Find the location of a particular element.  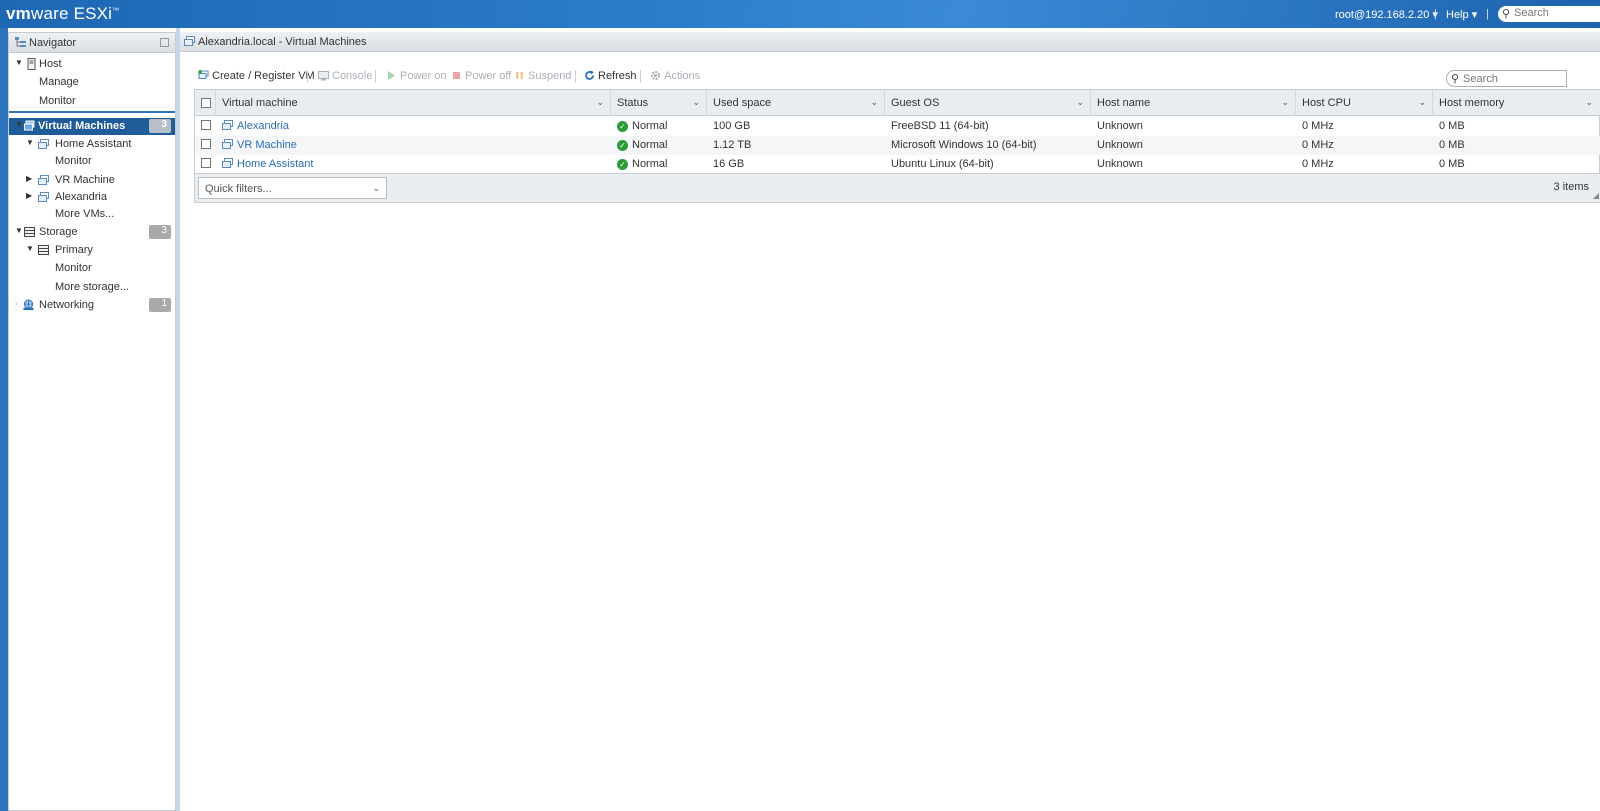

gear-icon is located at coordinates (655, 75).